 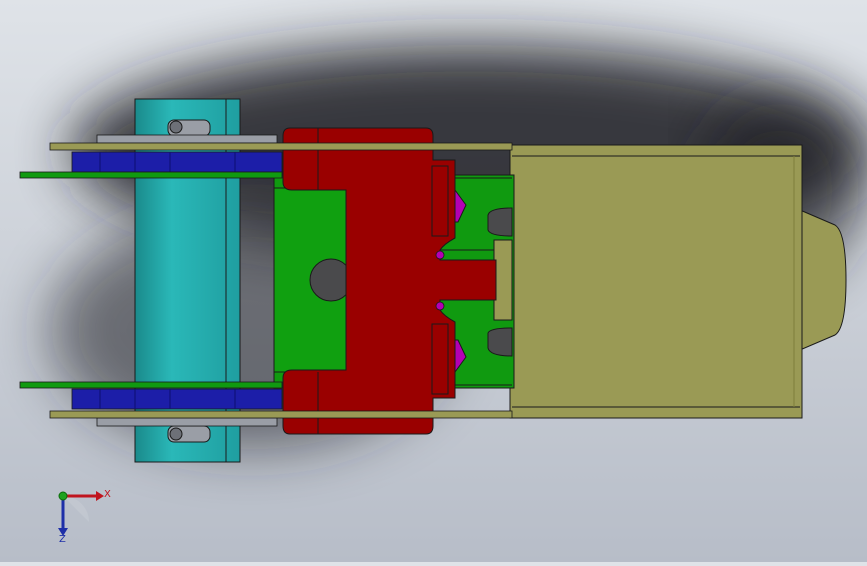 What do you see at coordinates (63, 496) in the screenshot?
I see `y-axis-arrow` at bounding box center [63, 496].